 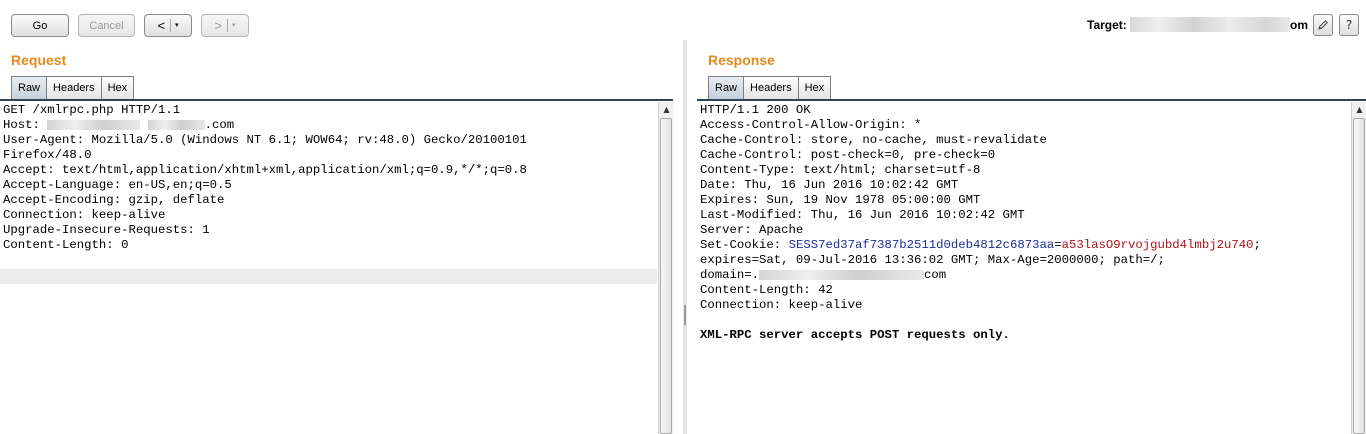 I want to click on response-tab-hex: Hex, so click(x=814, y=87).